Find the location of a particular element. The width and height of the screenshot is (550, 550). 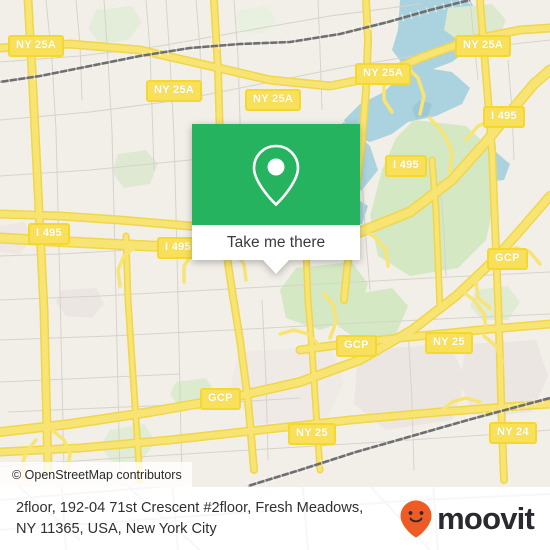

map-pin-icon is located at coordinates (276, 175).